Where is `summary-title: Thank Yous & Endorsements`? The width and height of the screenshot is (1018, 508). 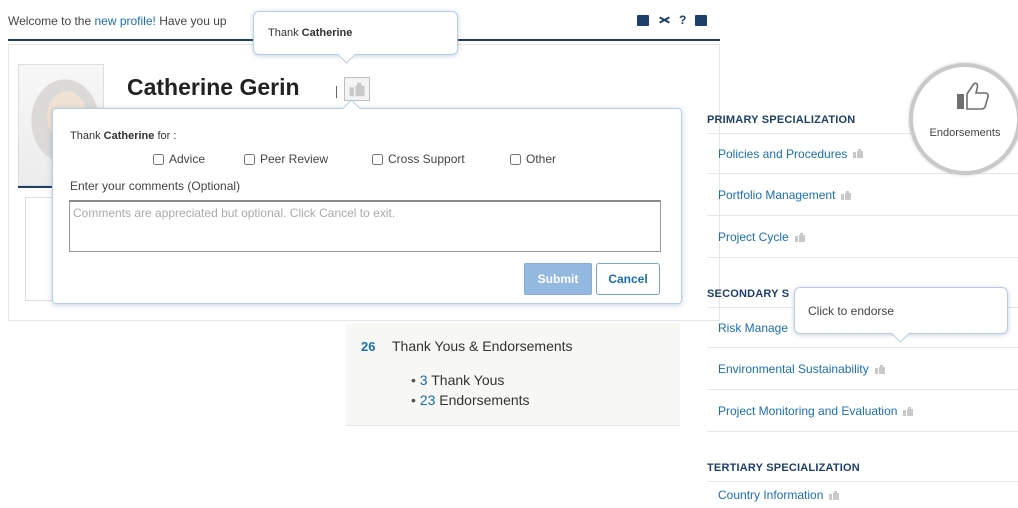 summary-title: Thank Yous & Endorsements is located at coordinates (482, 346).